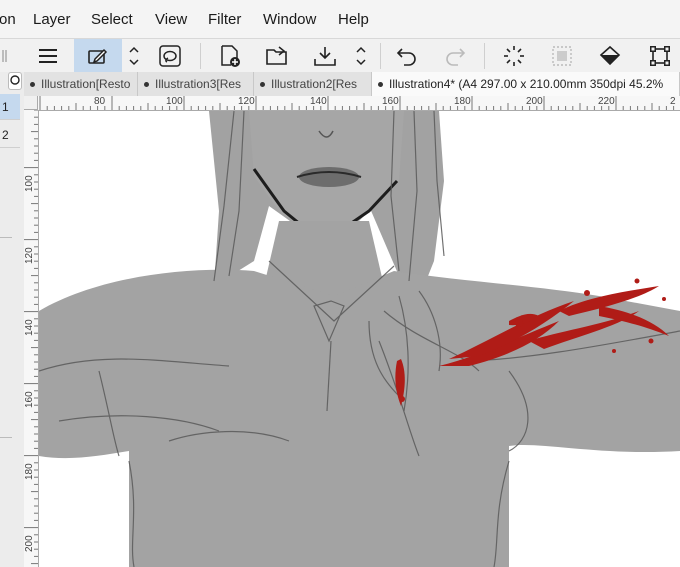 This screenshot has height=567, width=680. I want to click on tab-label: Illustration2[Res, so click(314, 84).